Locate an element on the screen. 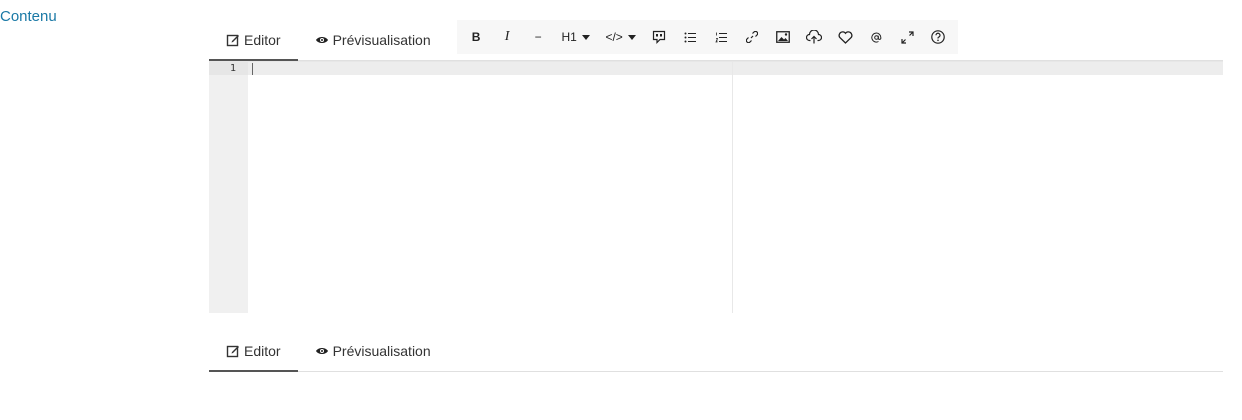 The image size is (1242, 420). at-icon is located at coordinates (876, 37).